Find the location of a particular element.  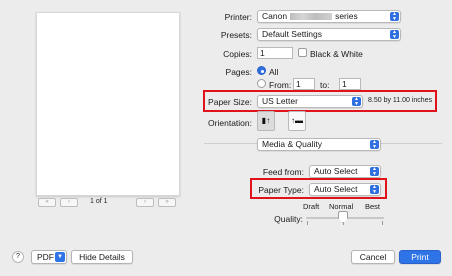

quality-best-label: Best is located at coordinates (373, 206).